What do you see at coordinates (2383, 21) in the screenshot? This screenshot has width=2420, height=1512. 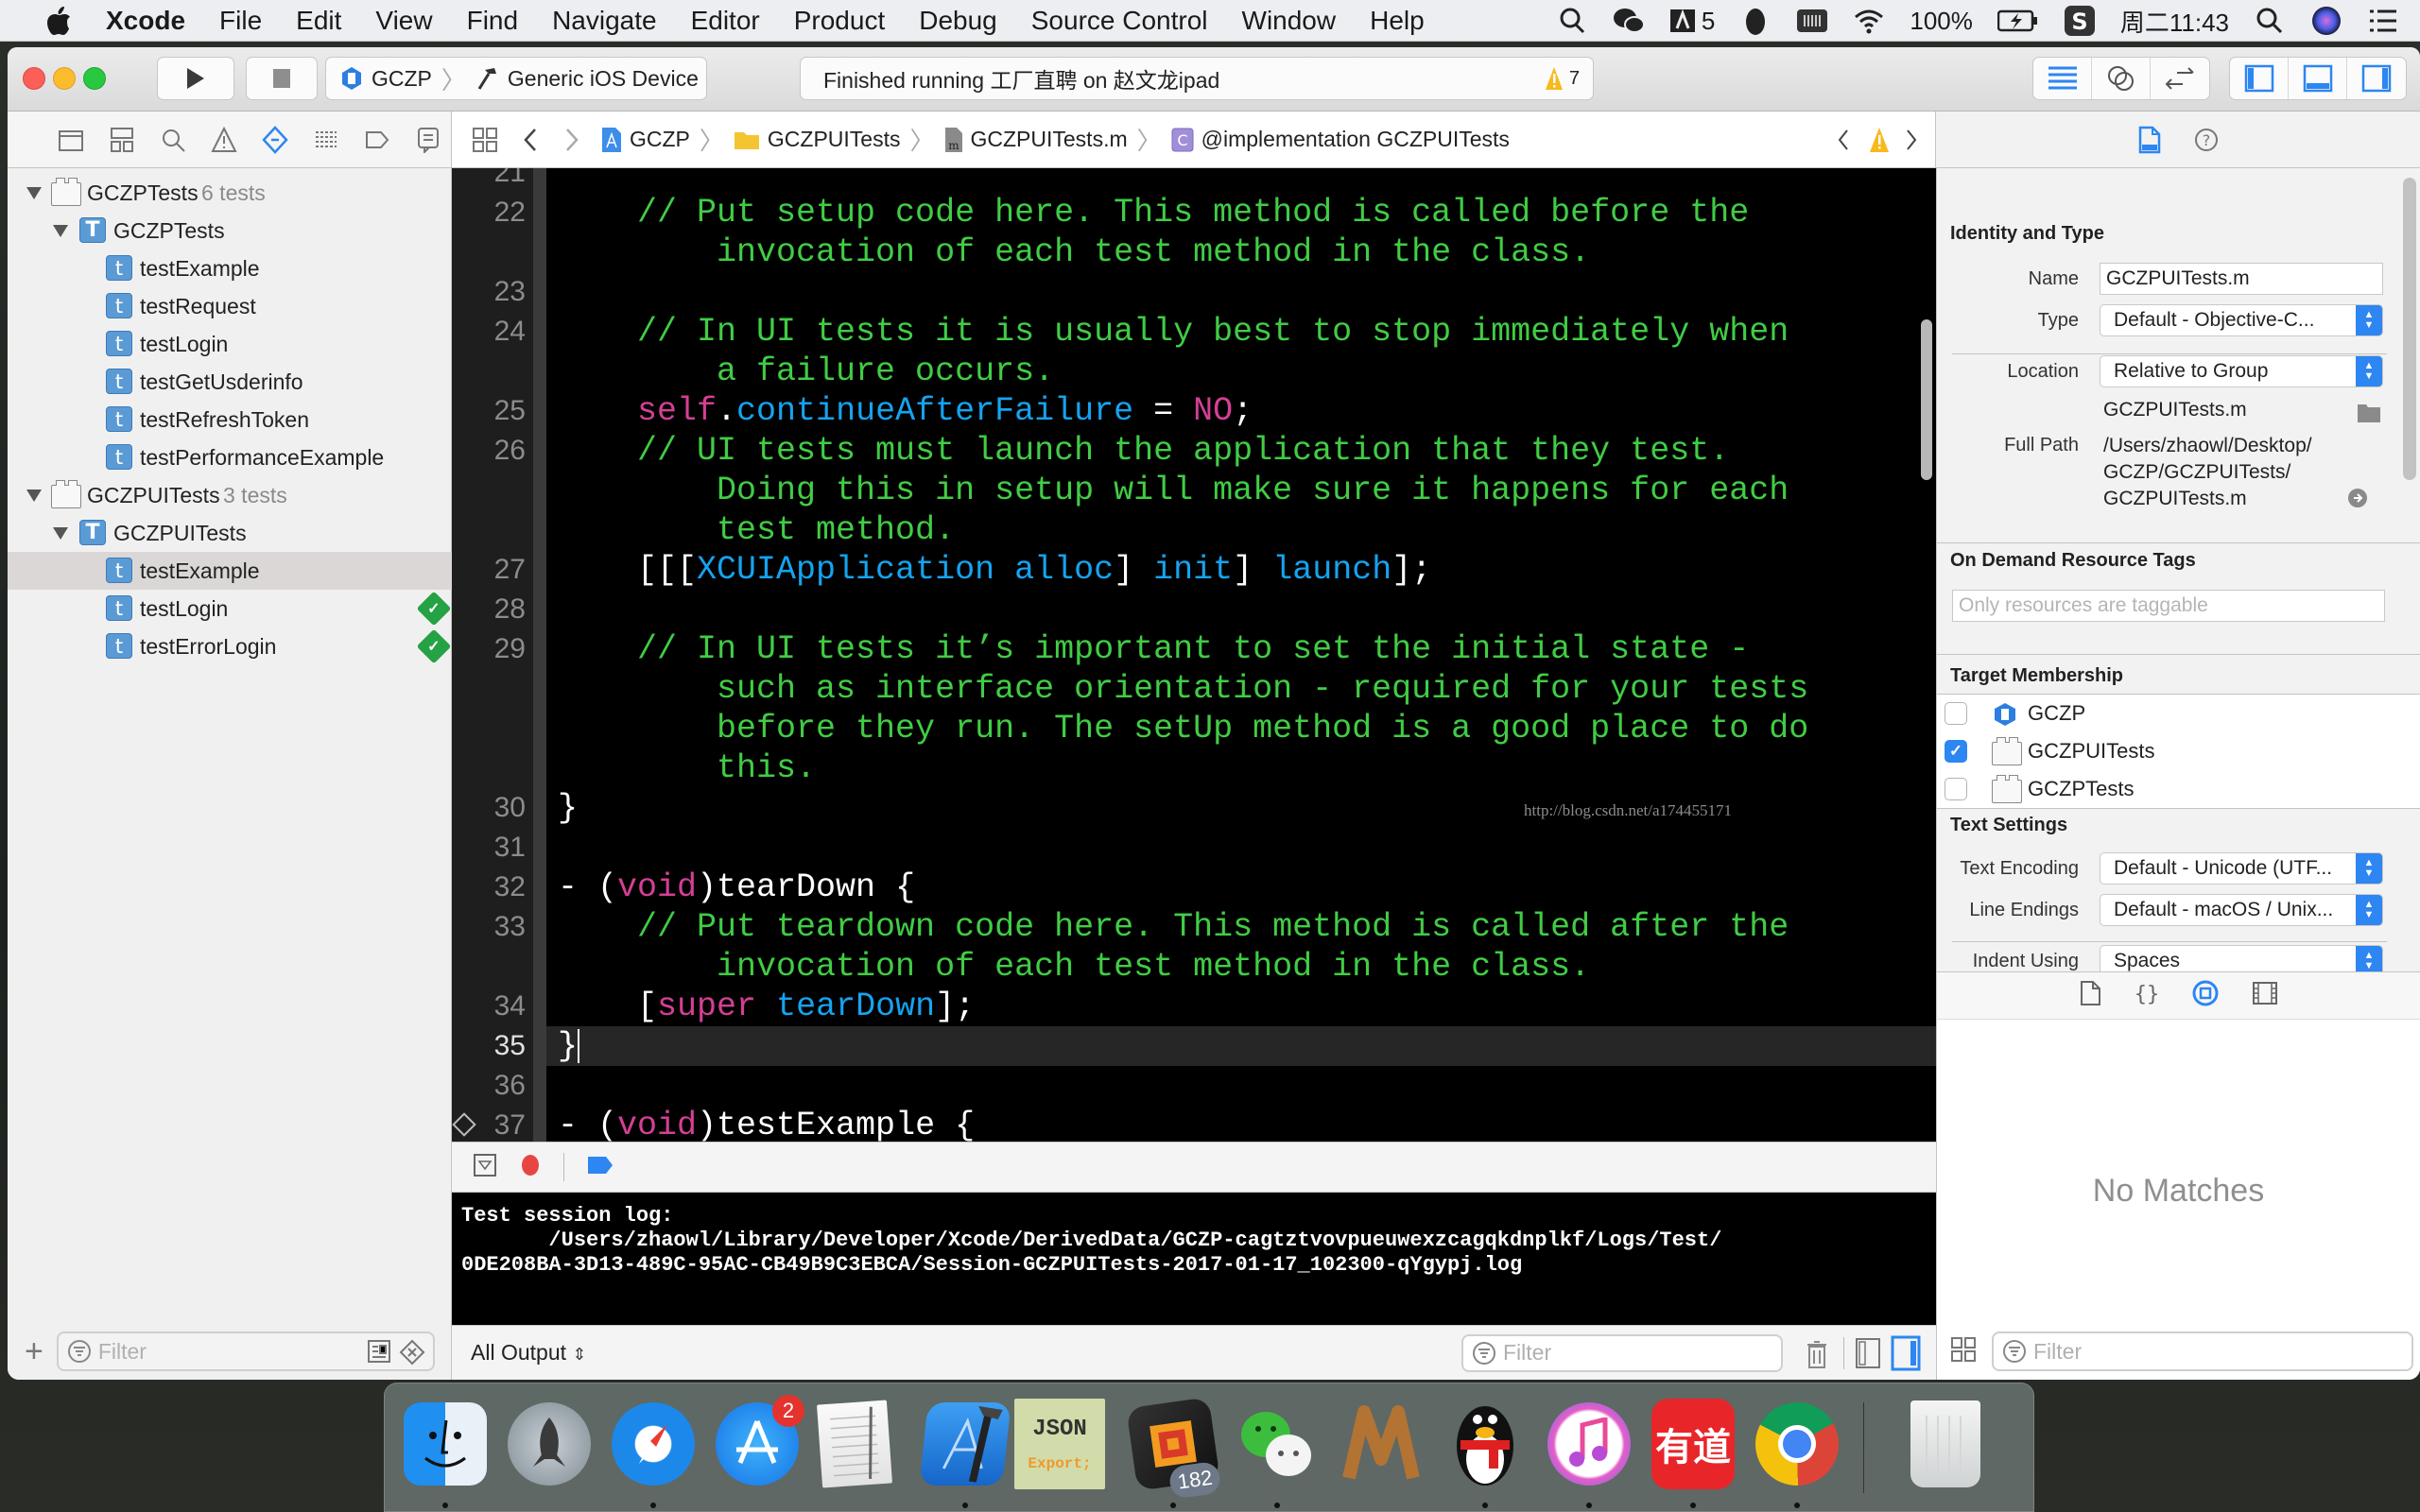 I see `notification-center-icon` at bounding box center [2383, 21].